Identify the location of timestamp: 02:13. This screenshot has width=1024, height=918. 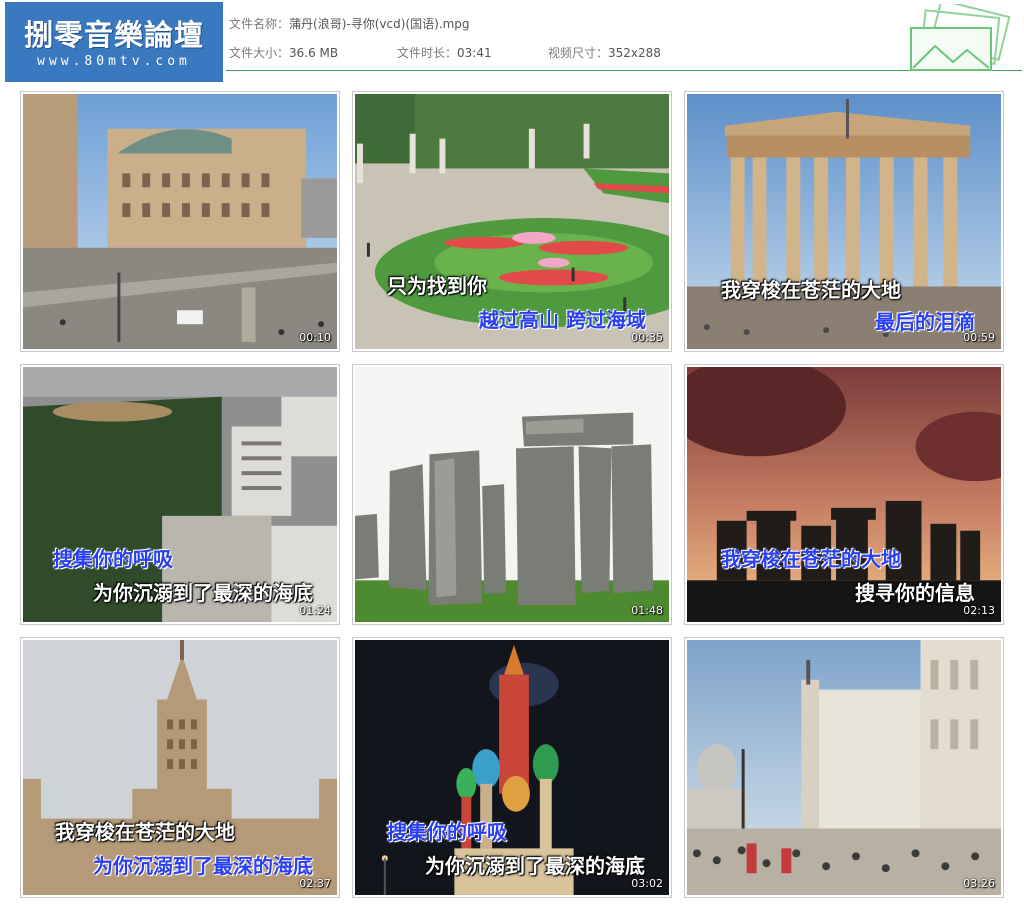
(979, 610).